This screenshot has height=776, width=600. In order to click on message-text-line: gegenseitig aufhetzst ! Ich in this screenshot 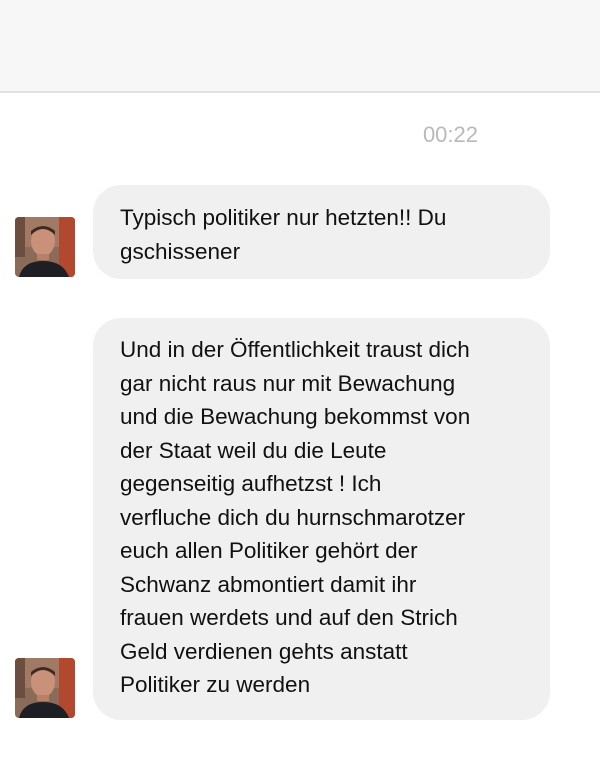, I will do `click(251, 483)`.